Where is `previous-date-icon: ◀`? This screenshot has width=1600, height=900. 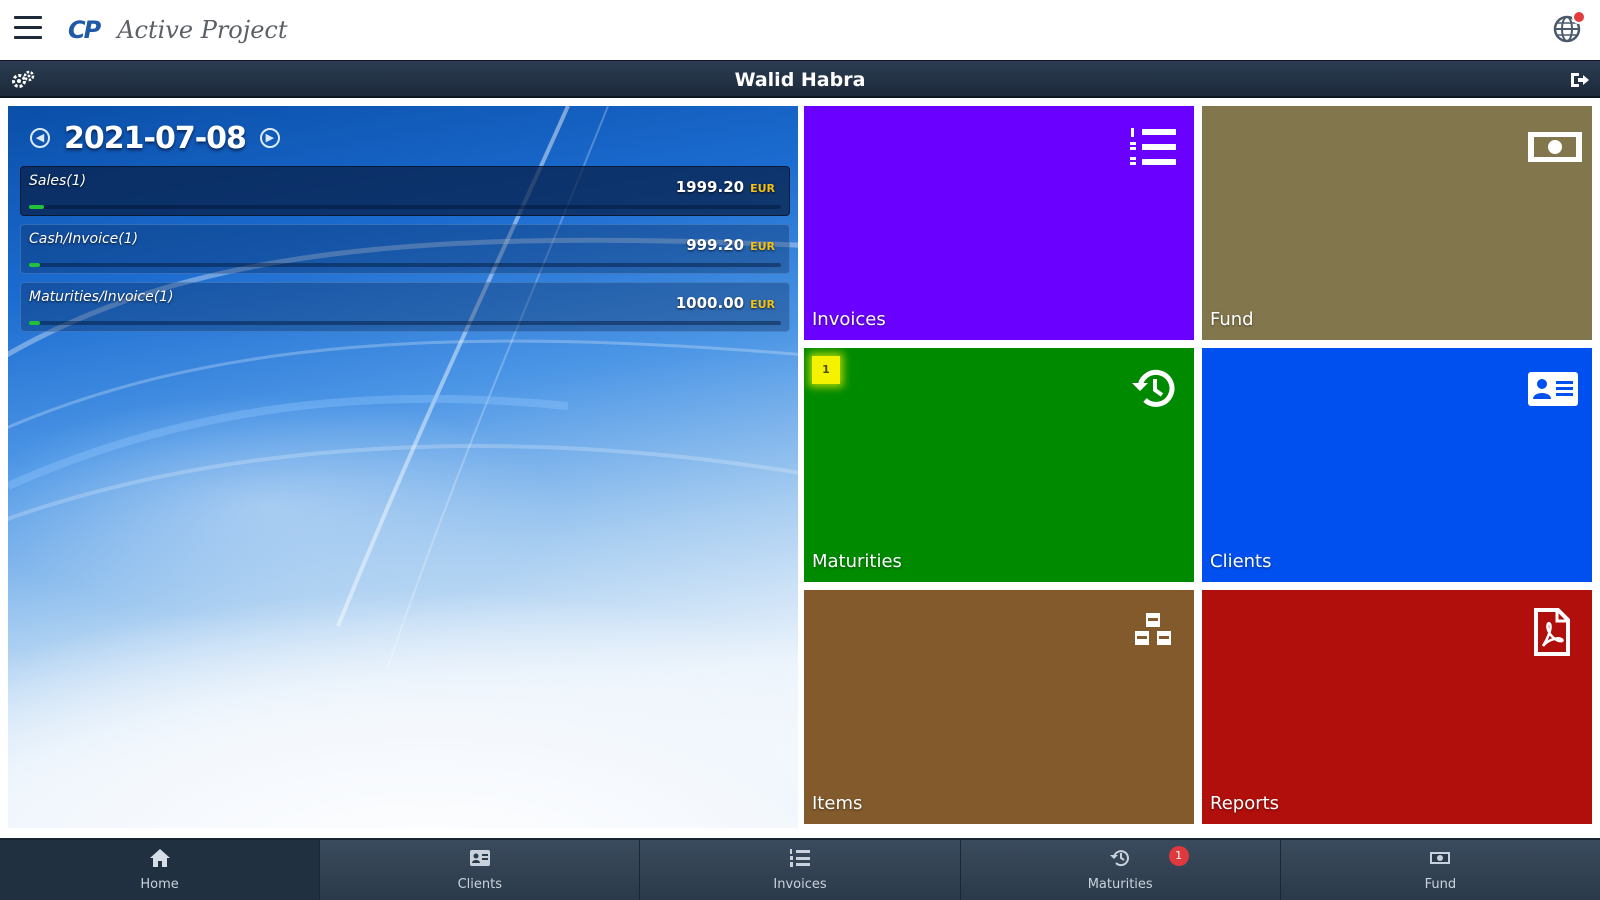 previous-date-icon: ◀ is located at coordinates (40, 138).